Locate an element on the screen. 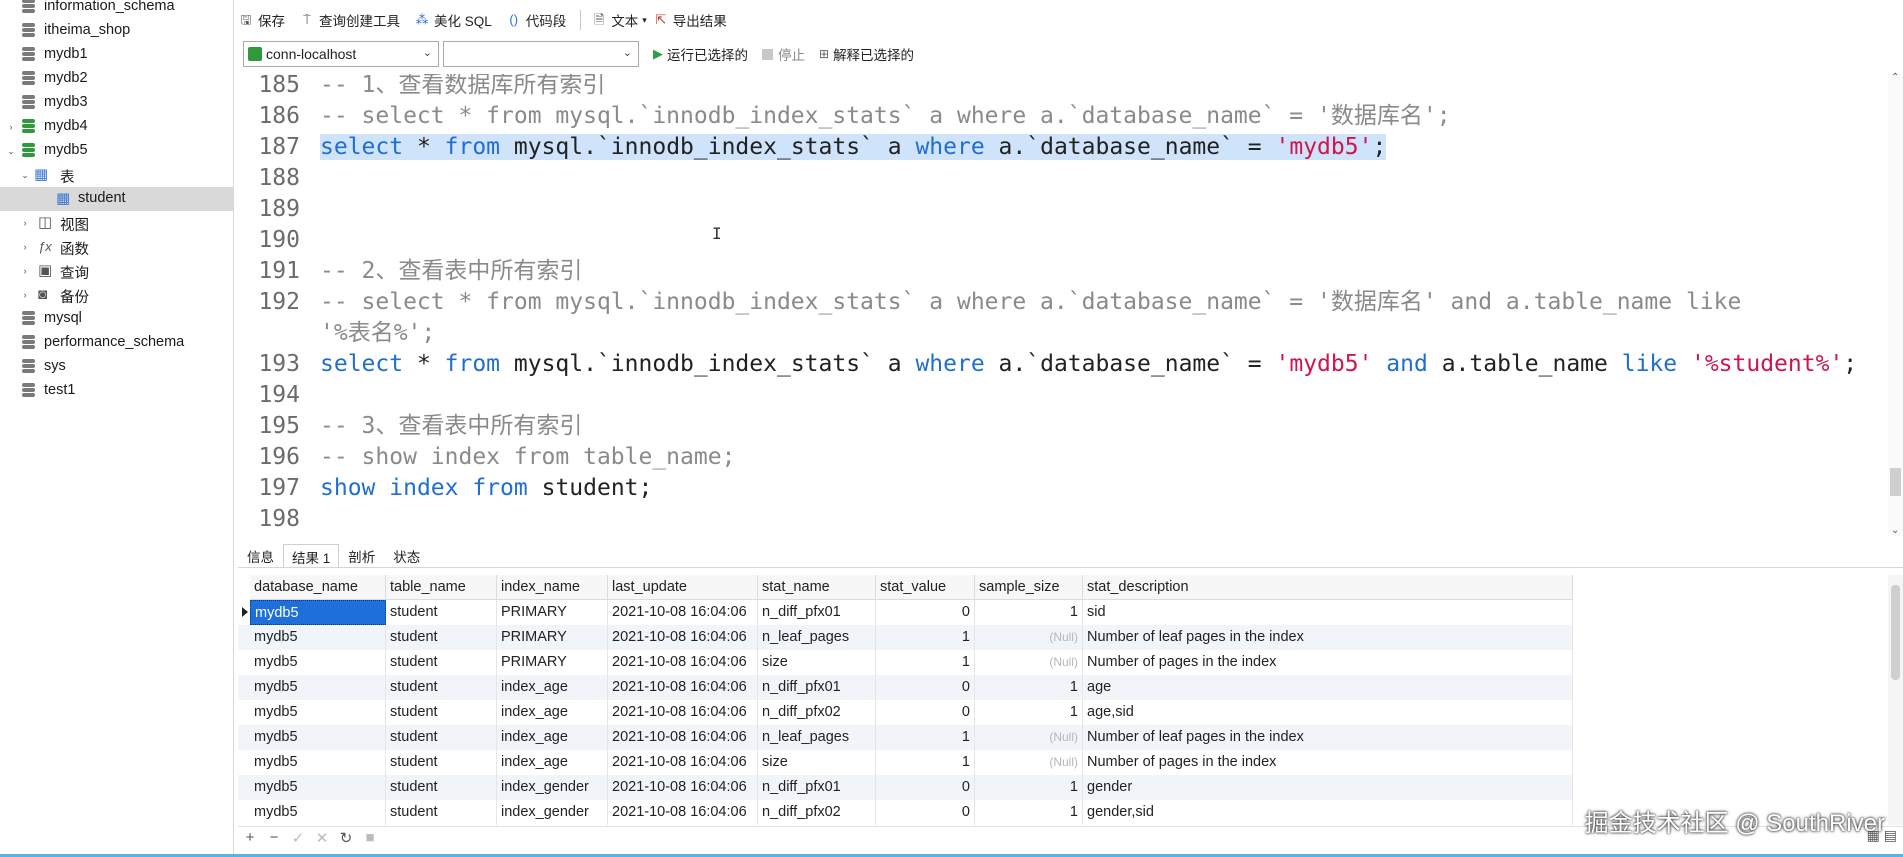  code-snippet-button: () 代码段 is located at coordinates (536, 20).